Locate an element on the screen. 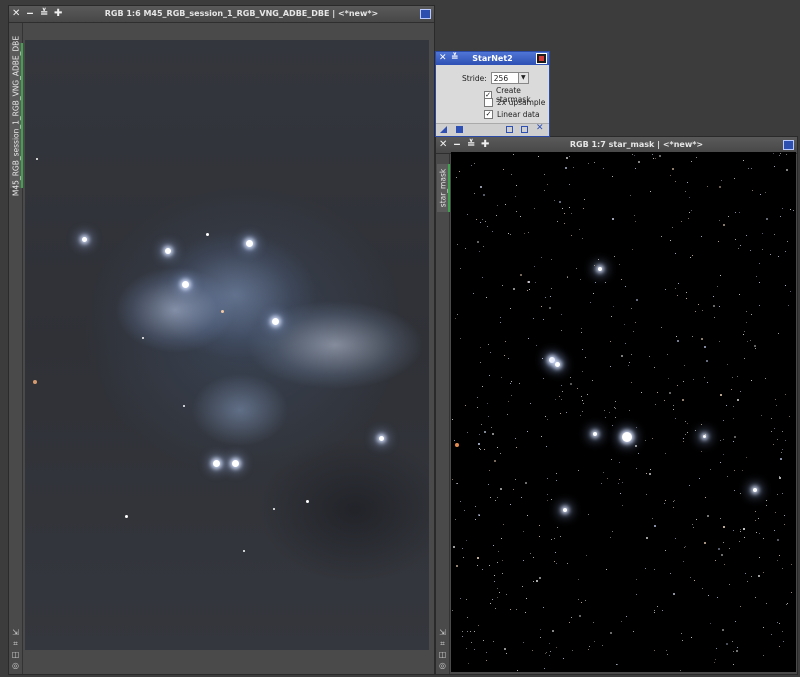 Image resolution: width=800 pixels, height=677 pixels. reset-icon is located at coordinates (524, 129).